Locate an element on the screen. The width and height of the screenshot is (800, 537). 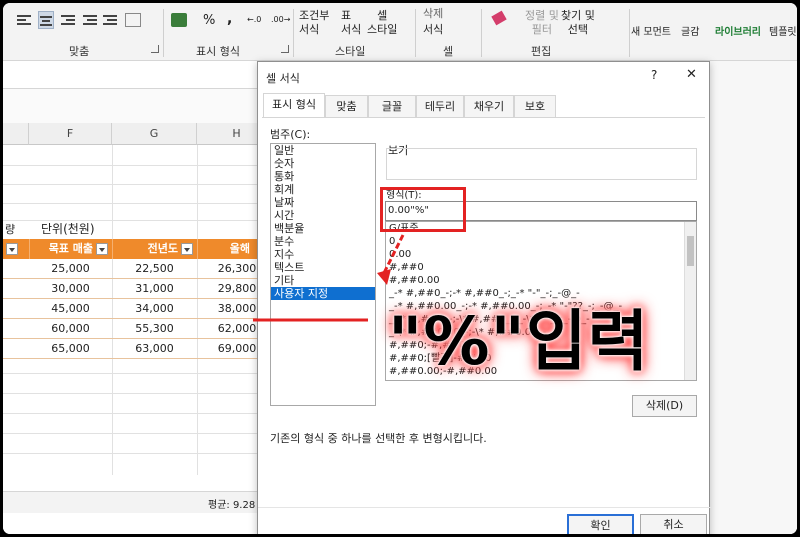
delete-cells-button: 삭제 is located at coordinates (433, 13).